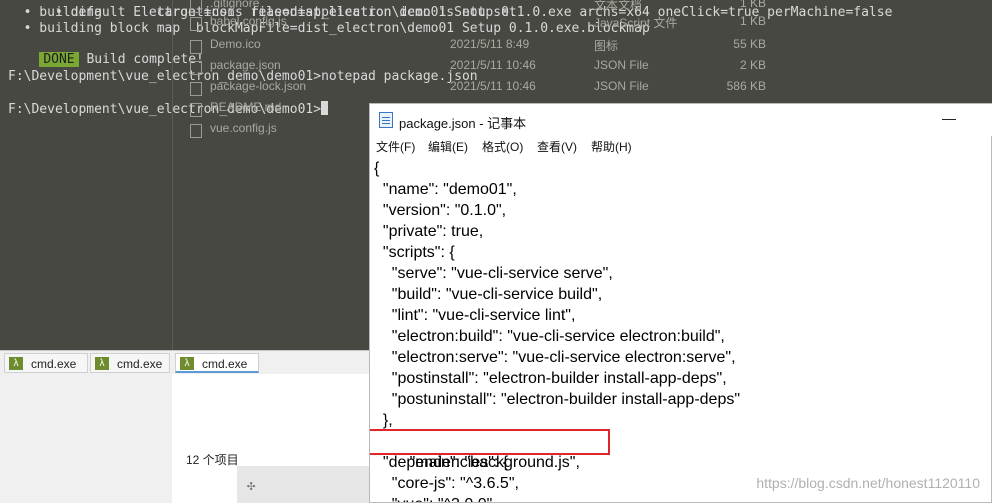 Image resolution: width=992 pixels, height=503 pixels. I want to click on menu-format: 格式(O), so click(502, 146).